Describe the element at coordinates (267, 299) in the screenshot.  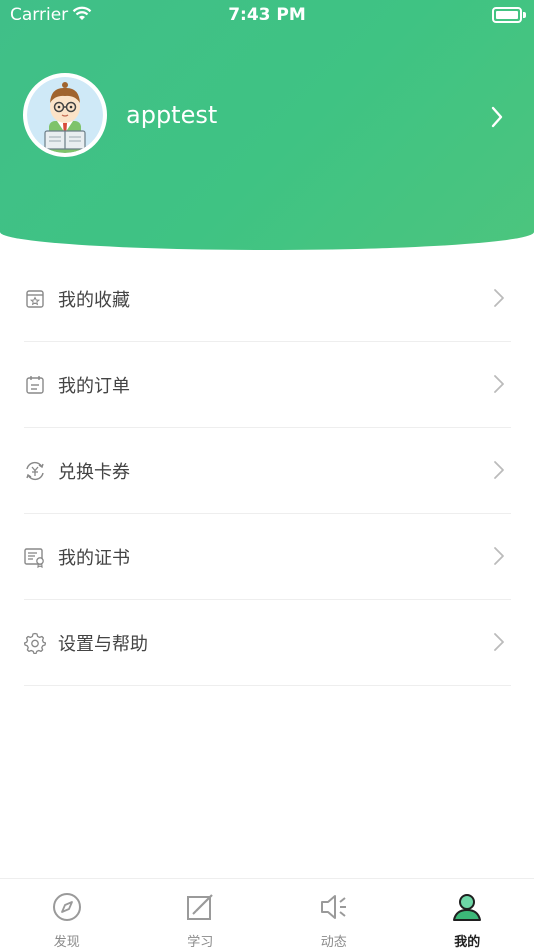
I see `menu-item-favorites: 我的收藏` at that location.